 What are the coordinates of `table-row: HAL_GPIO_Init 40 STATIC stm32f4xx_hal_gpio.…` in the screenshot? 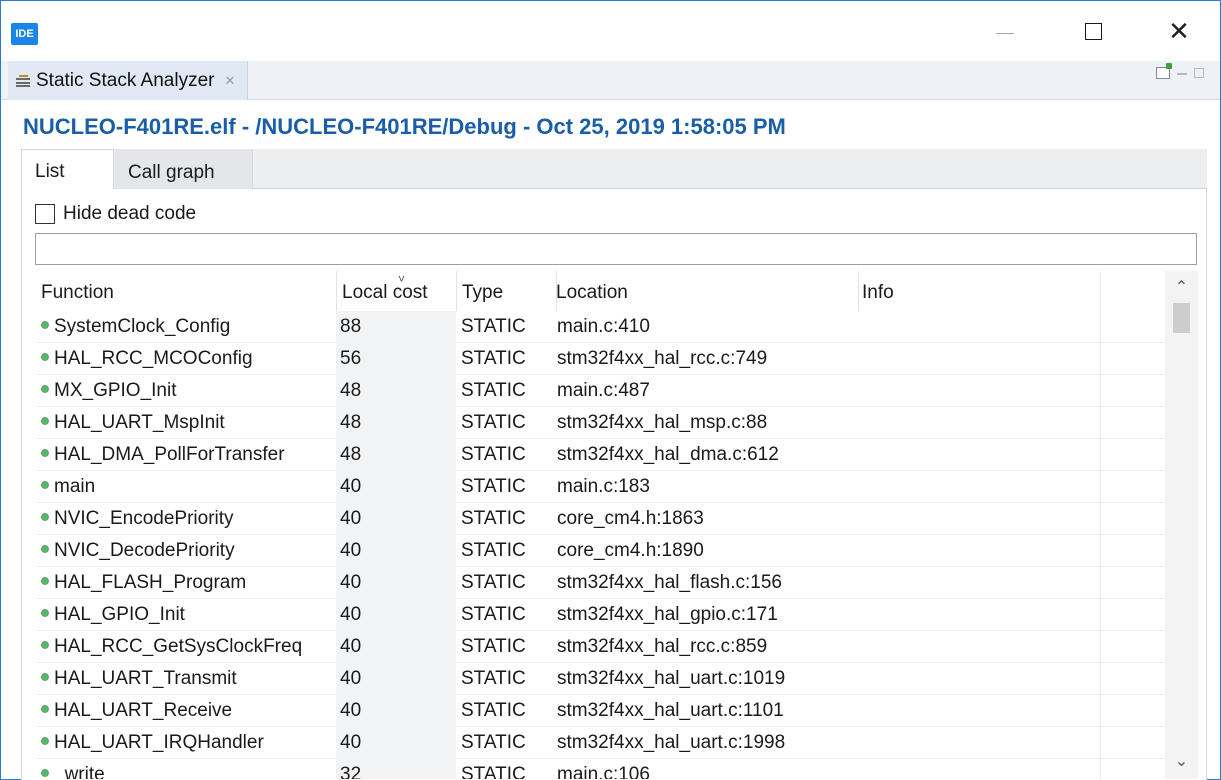 It's located at (600, 615).